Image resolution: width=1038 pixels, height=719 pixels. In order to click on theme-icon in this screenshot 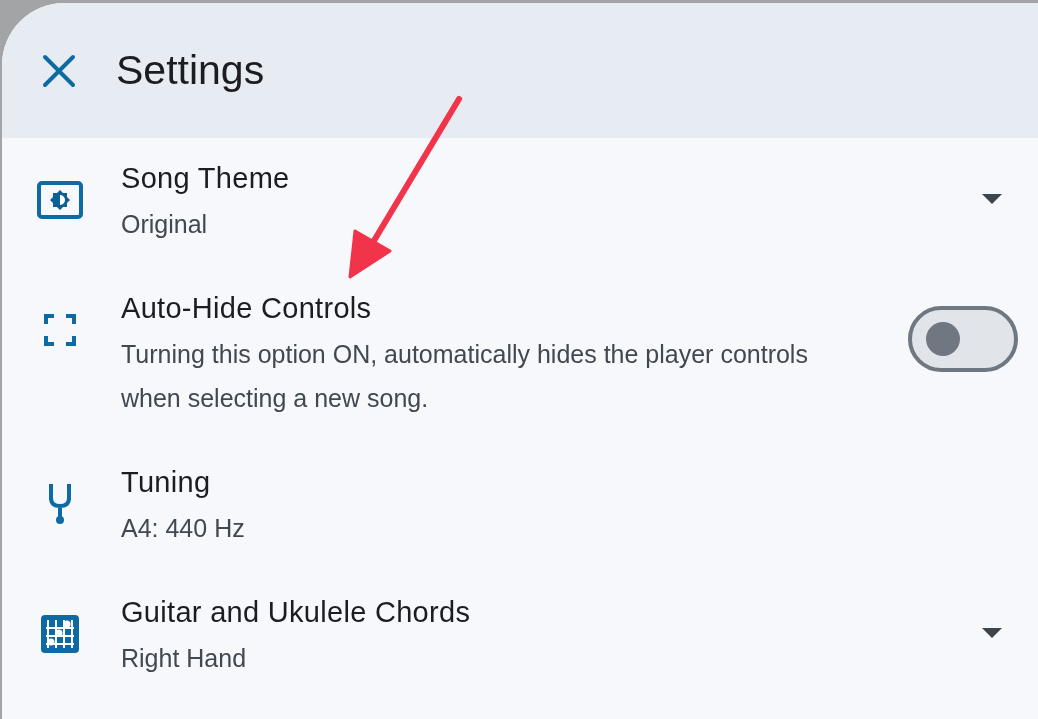, I will do `click(60, 200)`.